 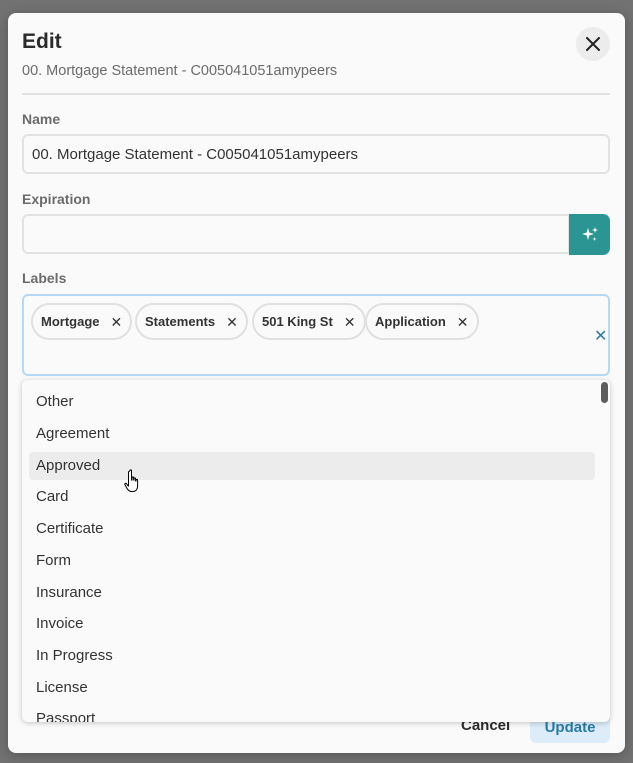 What do you see at coordinates (312, 402) in the screenshot?
I see `dropdown-option: Other` at bounding box center [312, 402].